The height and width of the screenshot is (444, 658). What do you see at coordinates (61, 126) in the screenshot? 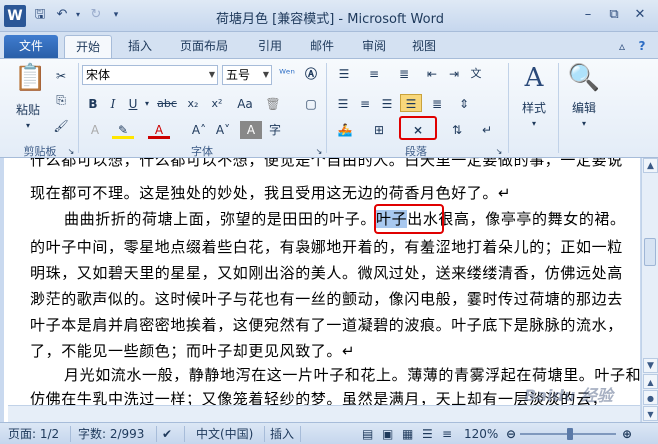
I see `format-painter-icon: 🖌` at bounding box center [61, 126].